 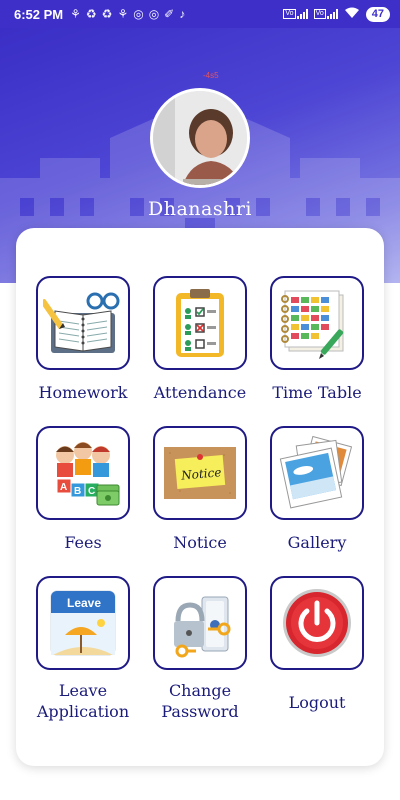 What do you see at coordinates (154, 14) in the screenshot?
I see `viber-icon: ◎` at bounding box center [154, 14].